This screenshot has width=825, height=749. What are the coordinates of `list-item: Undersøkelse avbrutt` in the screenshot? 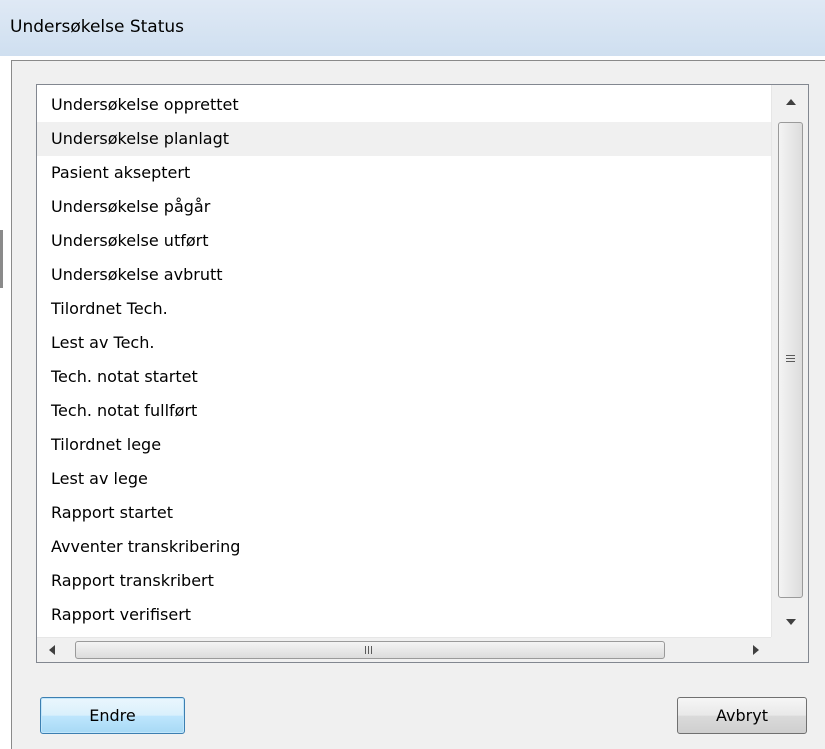 It's located at (404, 275).